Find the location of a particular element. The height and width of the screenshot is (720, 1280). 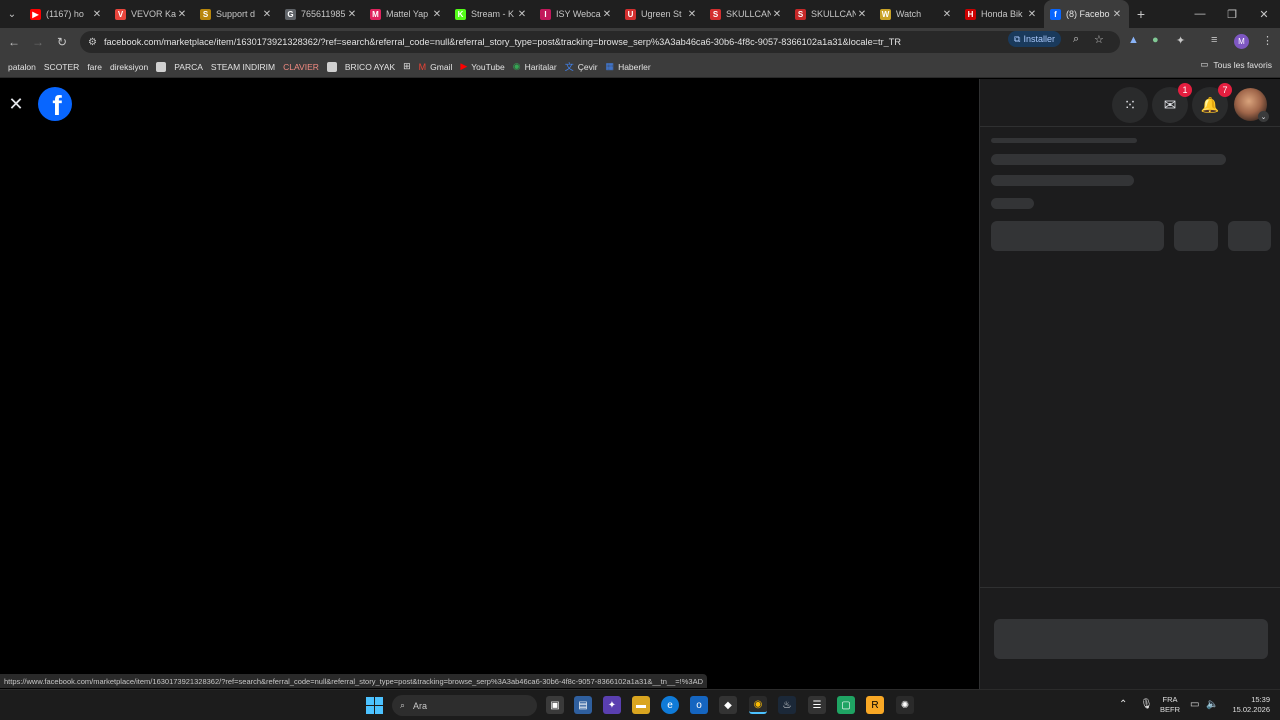

browser-tab: G 765611985 ✕ is located at coordinates (321, 14).